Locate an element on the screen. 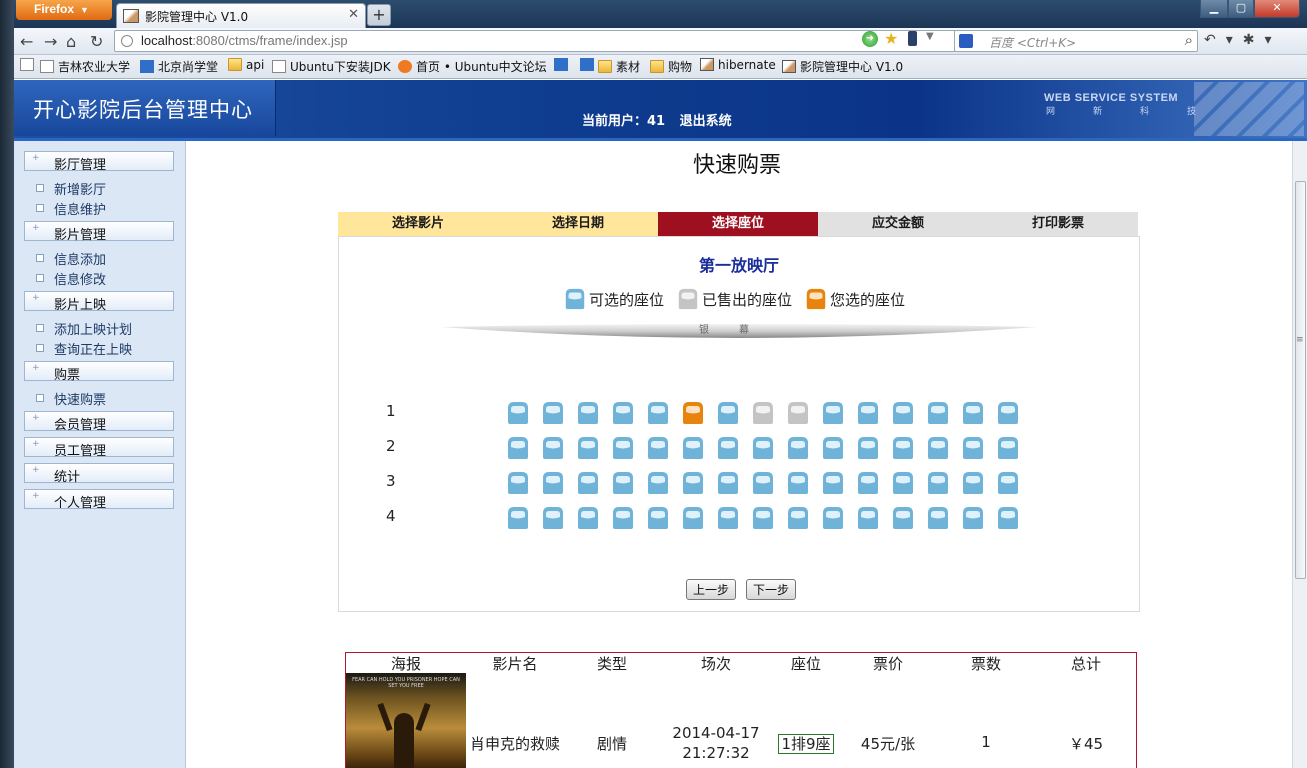  bookmark-item: 素材 is located at coordinates (619, 66).